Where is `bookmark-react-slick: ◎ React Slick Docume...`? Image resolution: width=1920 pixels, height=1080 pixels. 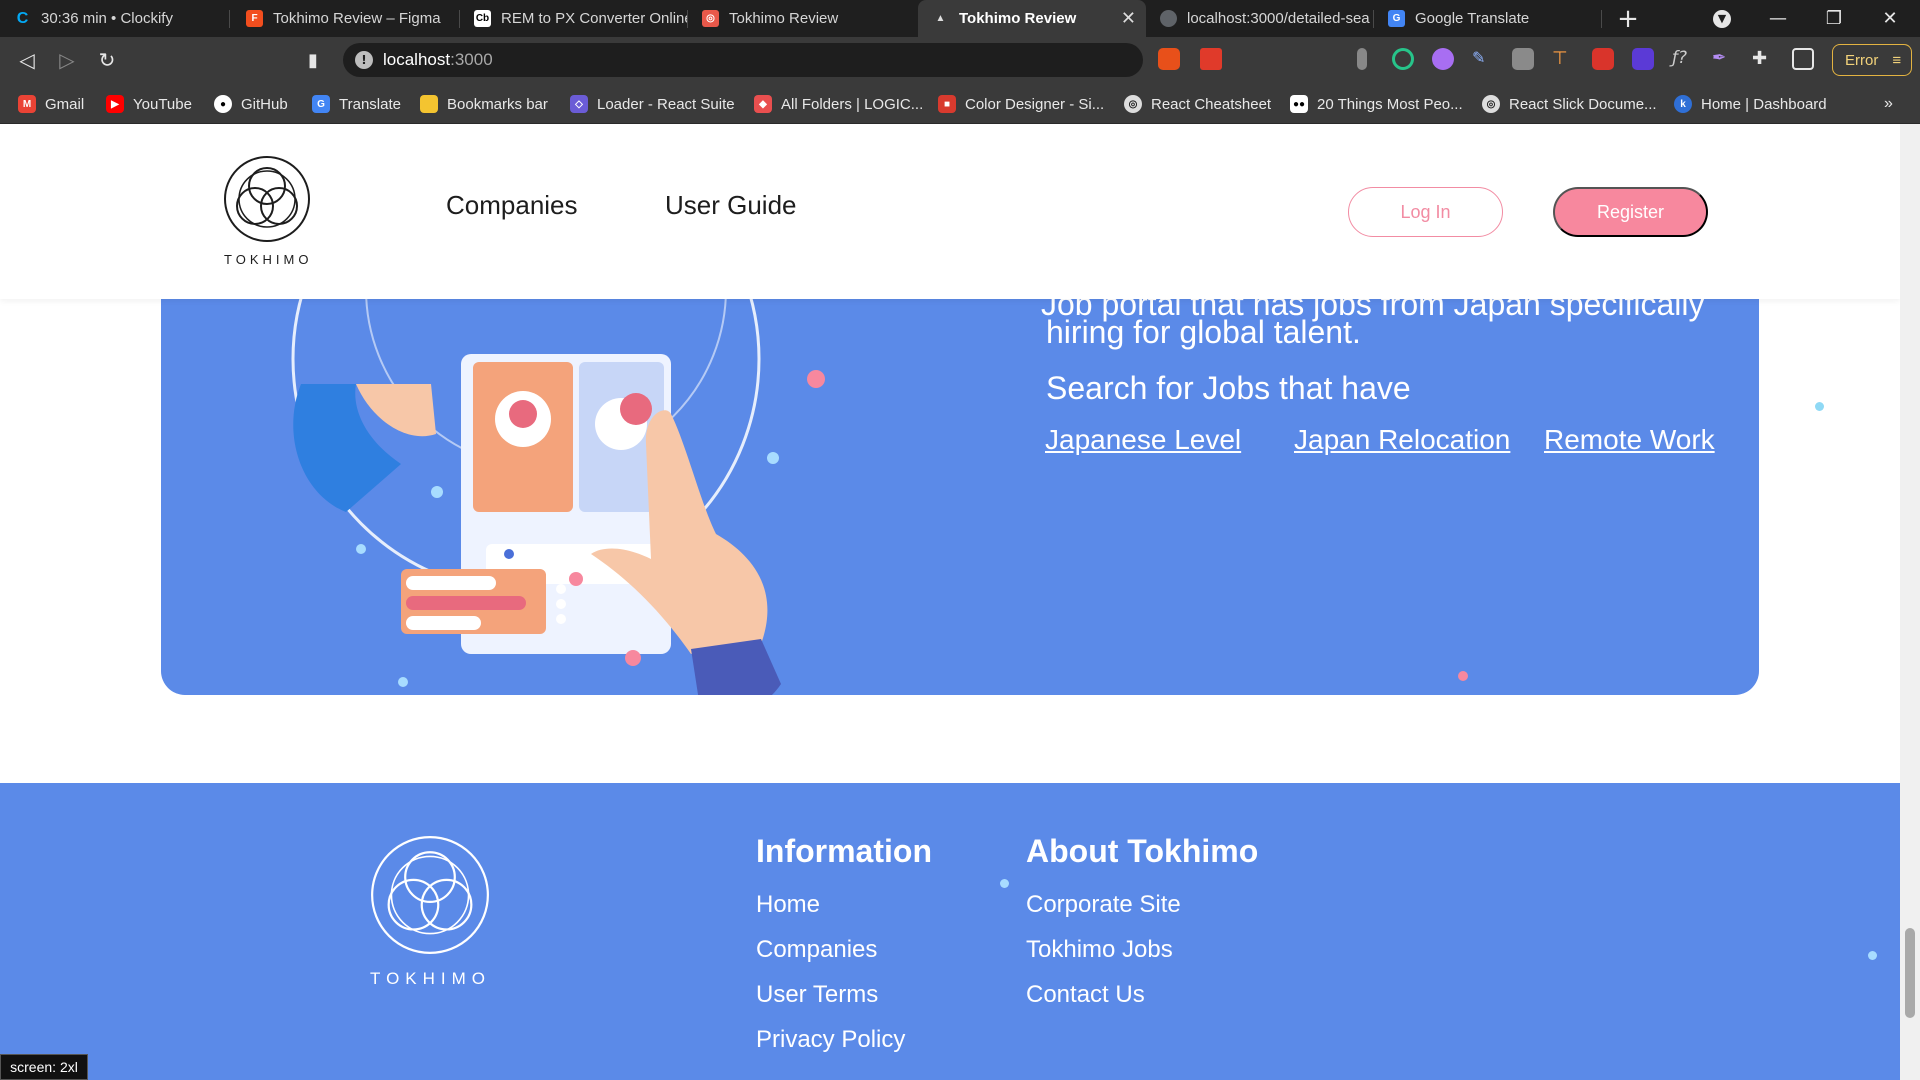 bookmark-react-slick: ◎ React Slick Docume... is located at coordinates (1569, 104).